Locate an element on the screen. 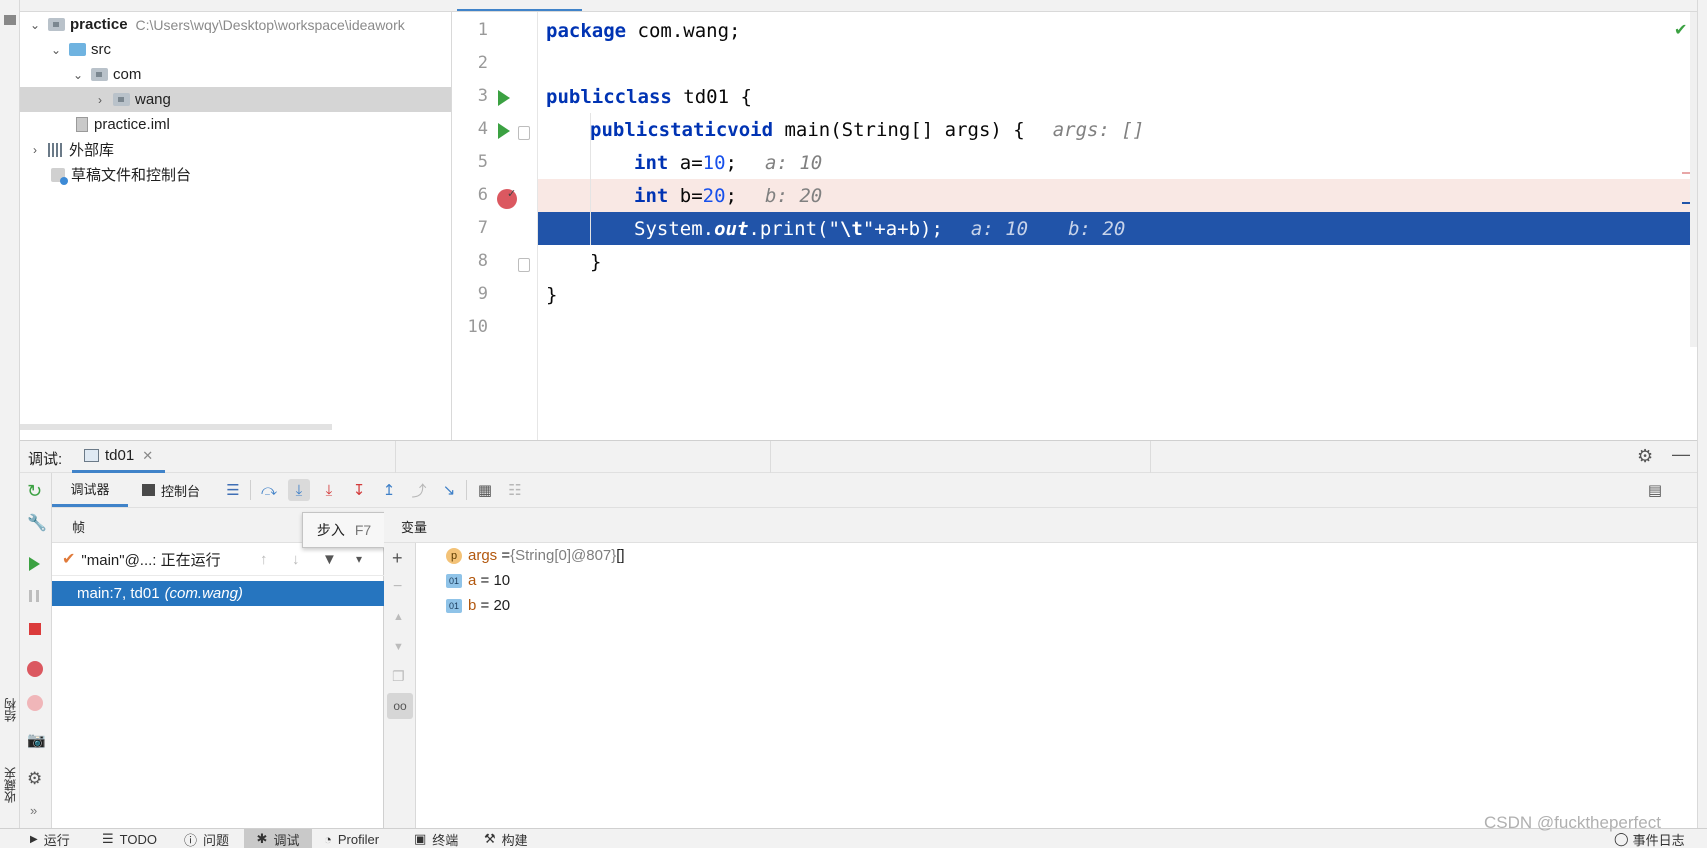 This screenshot has width=1707, height=848. code-text: "+a+b); is located at coordinates (902, 228).